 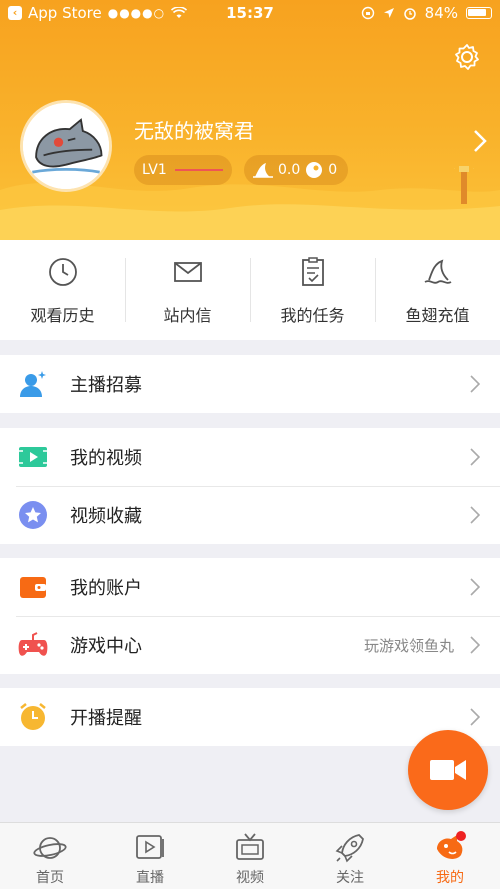 What do you see at coordinates (187, 315) in the screenshot?
I see `quick-action-label: 站内信` at bounding box center [187, 315].